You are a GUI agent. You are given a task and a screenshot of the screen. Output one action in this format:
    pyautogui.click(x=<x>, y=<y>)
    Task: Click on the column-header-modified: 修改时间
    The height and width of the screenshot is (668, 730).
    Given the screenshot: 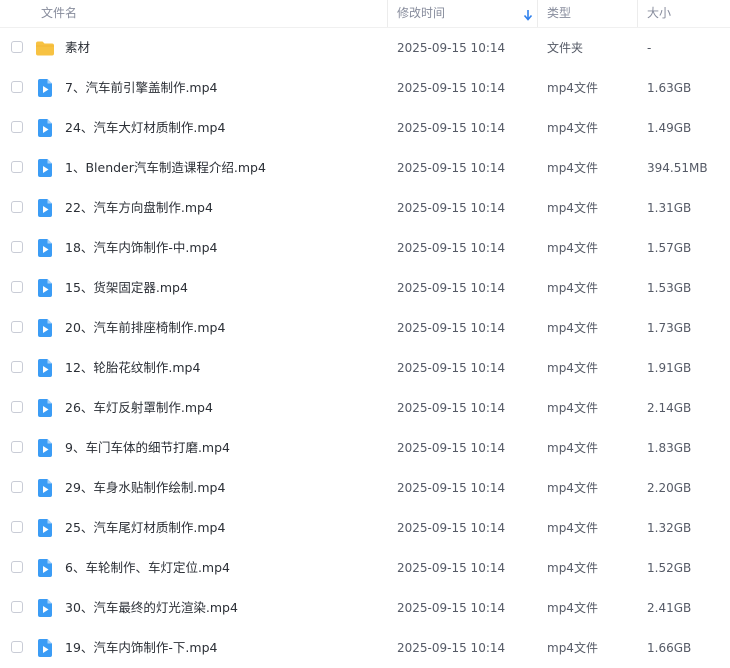 What is the action you would take?
    pyautogui.click(x=421, y=13)
    